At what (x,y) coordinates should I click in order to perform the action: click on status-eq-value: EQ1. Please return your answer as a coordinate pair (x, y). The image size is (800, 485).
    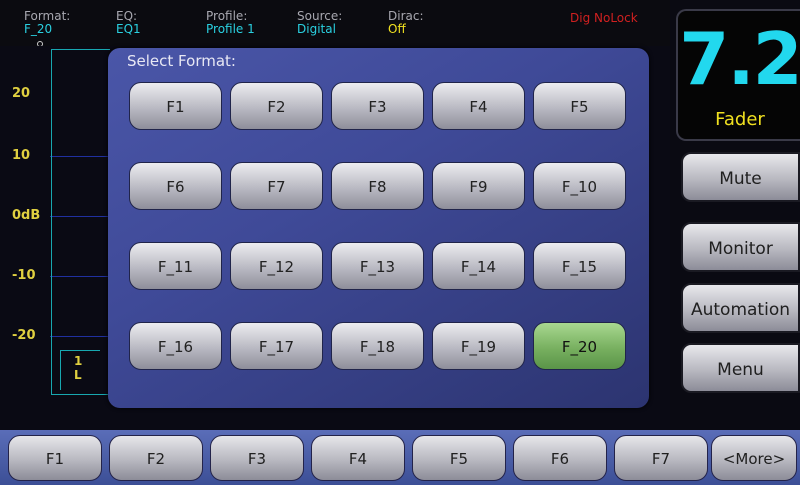
    Looking at the image, I should click on (128, 29).